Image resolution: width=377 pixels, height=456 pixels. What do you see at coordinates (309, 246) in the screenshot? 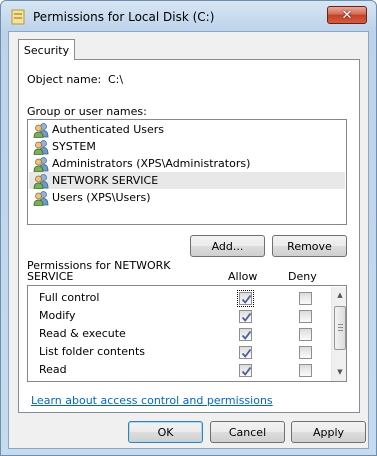
I see `remove-button: Remove` at bounding box center [309, 246].